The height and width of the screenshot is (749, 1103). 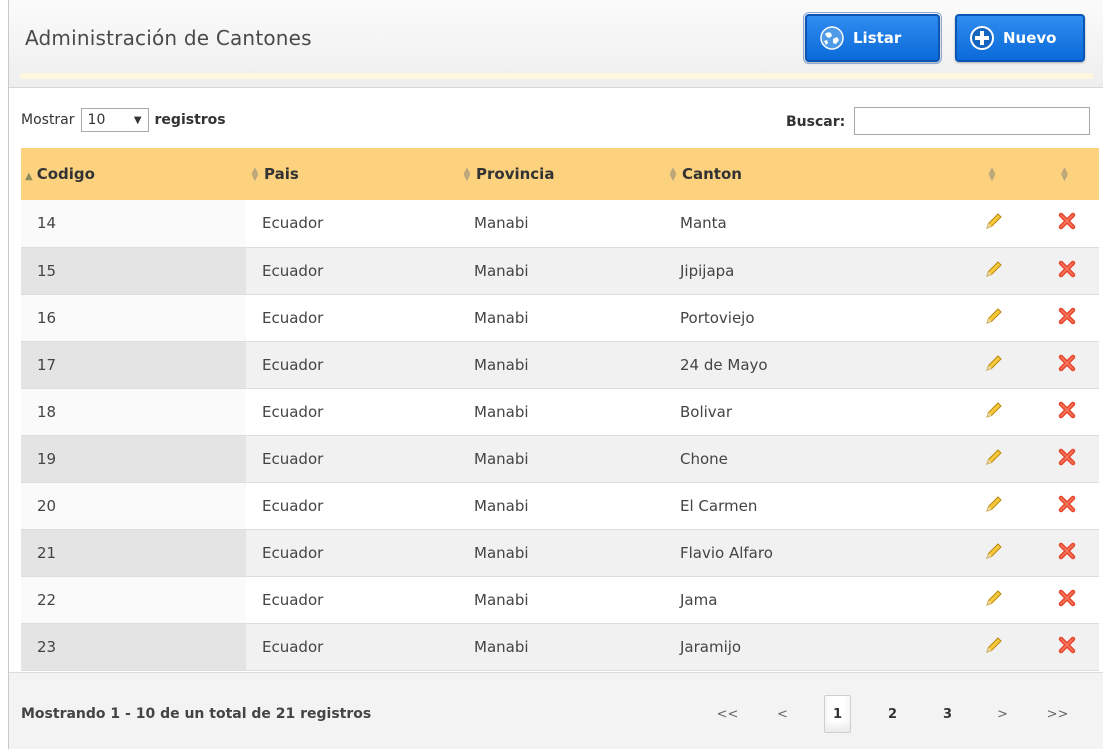 I want to click on header-divider, so click(x=556, y=76).